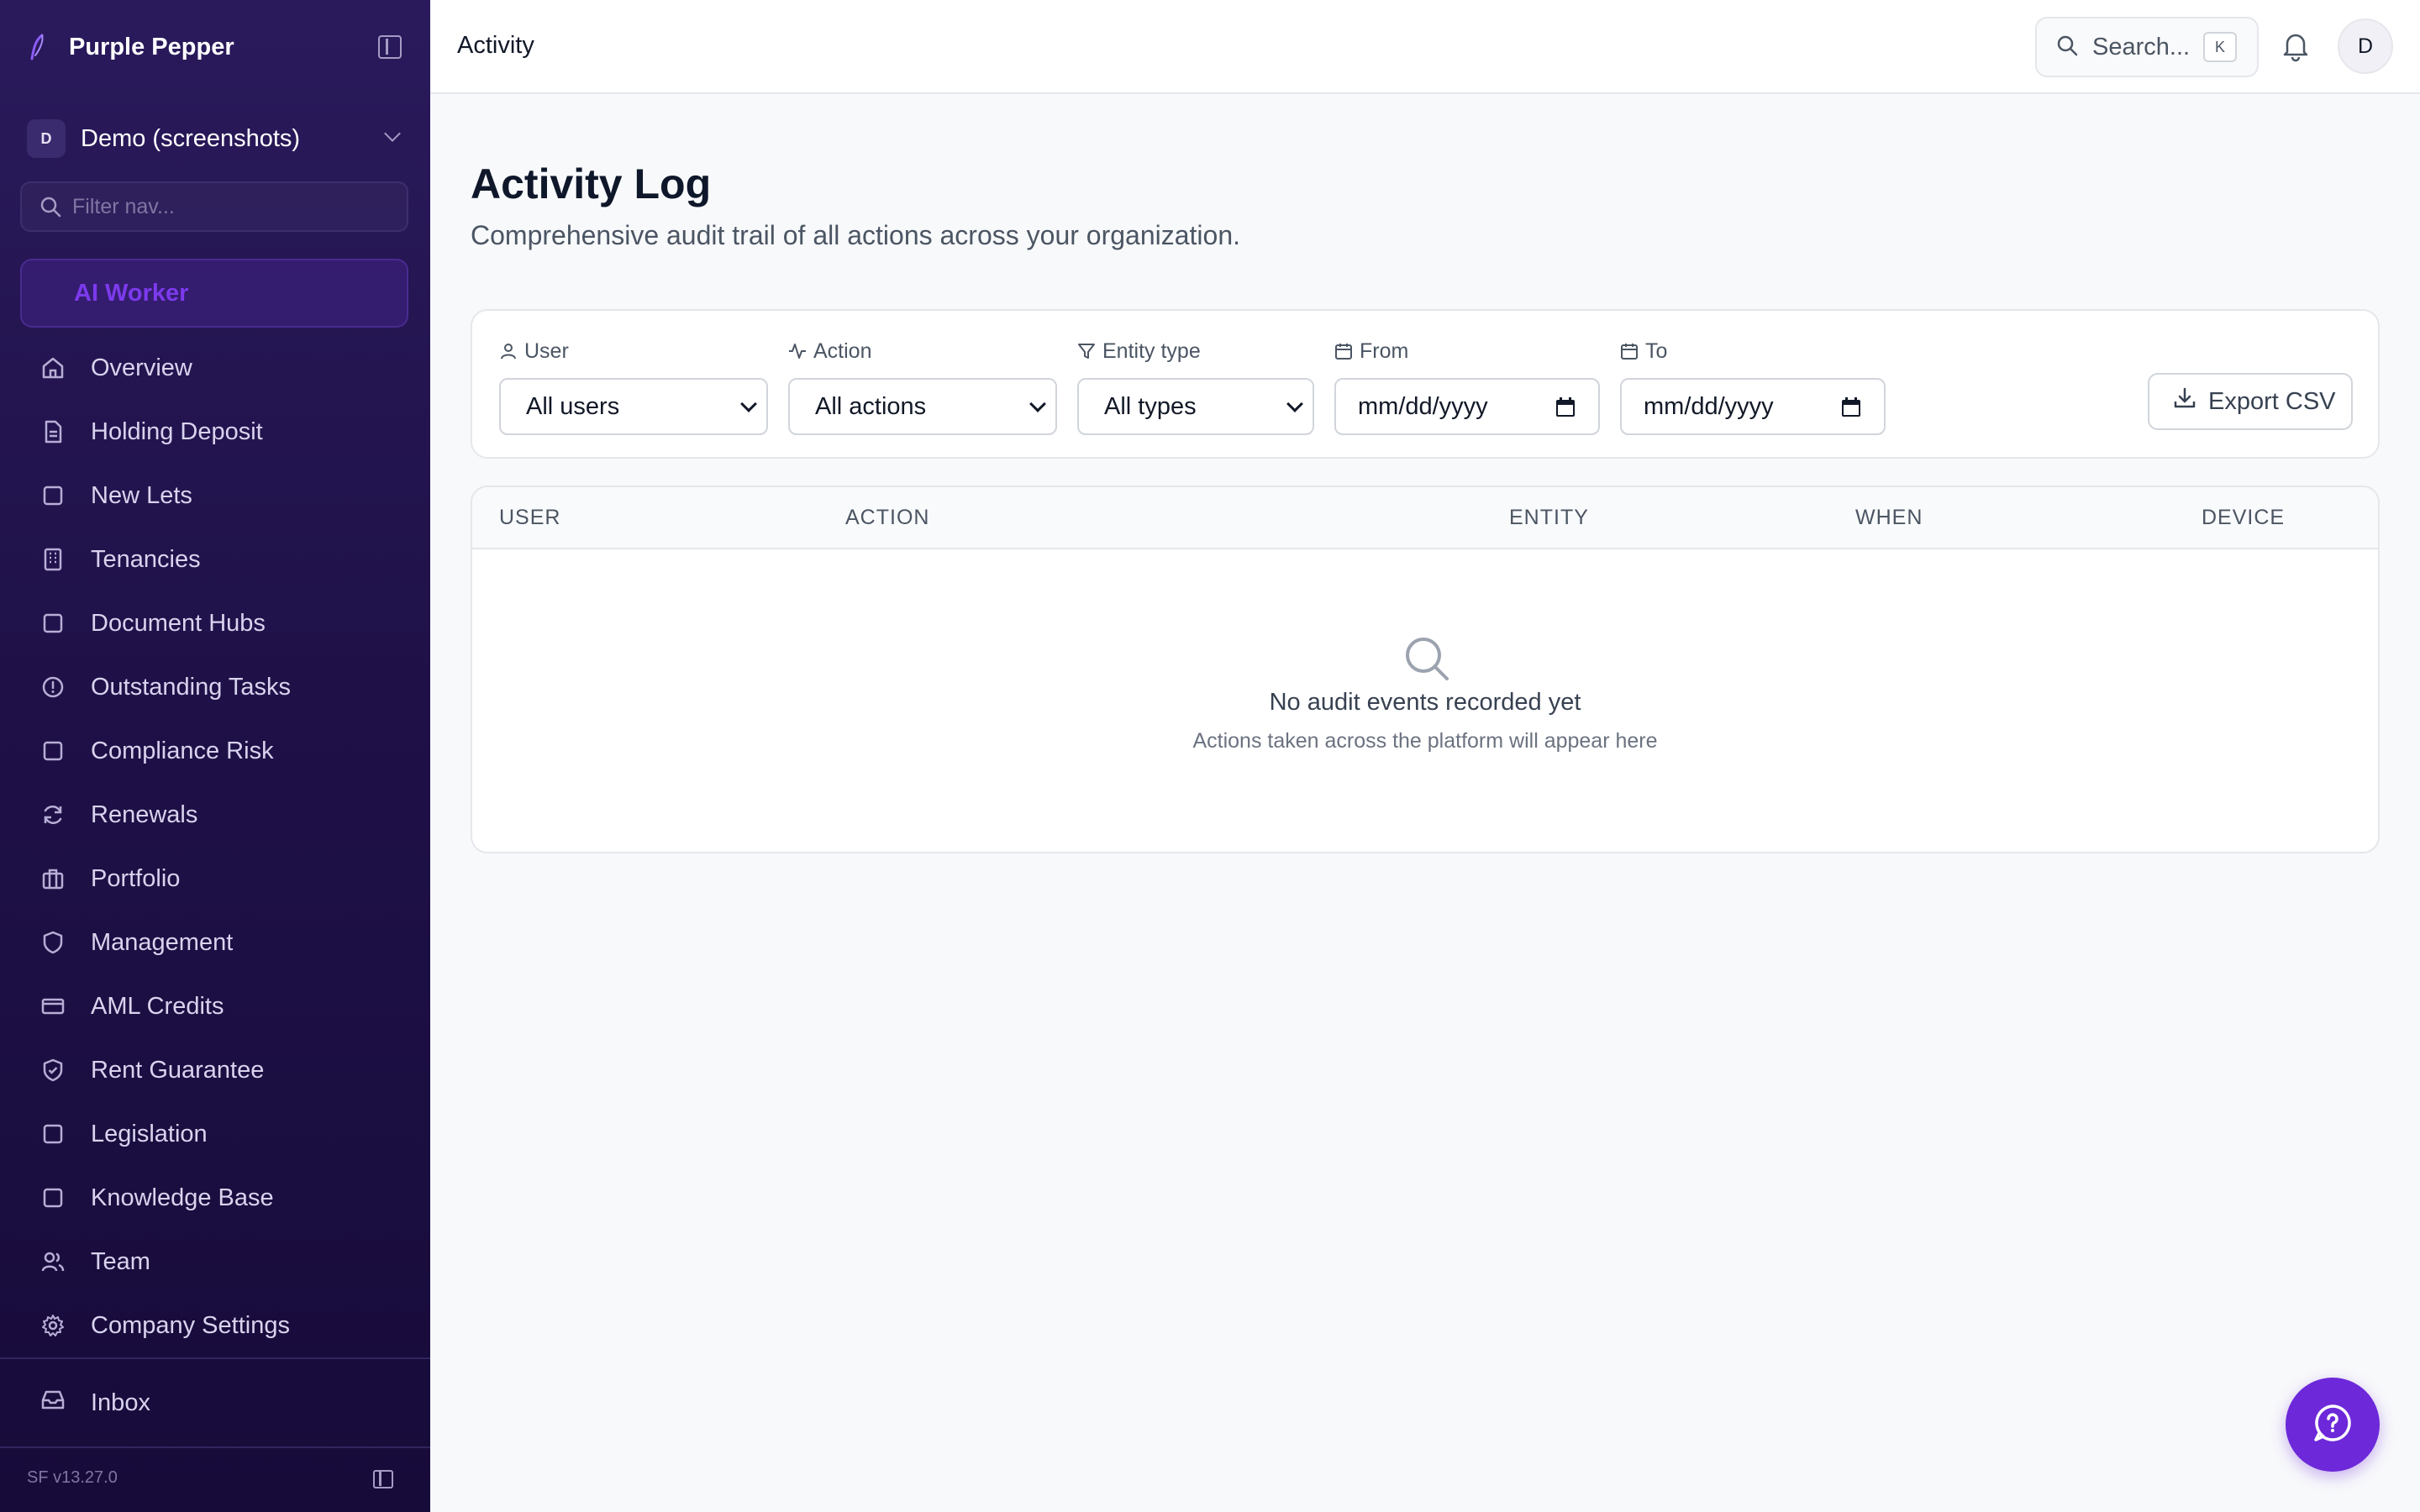 Image resolution: width=2420 pixels, height=1512 pixels. What do you see at coordinates (144, 814) in the screenshot?
I see `sidebar-item-label: Renewals` at bounding box center [144, 814].